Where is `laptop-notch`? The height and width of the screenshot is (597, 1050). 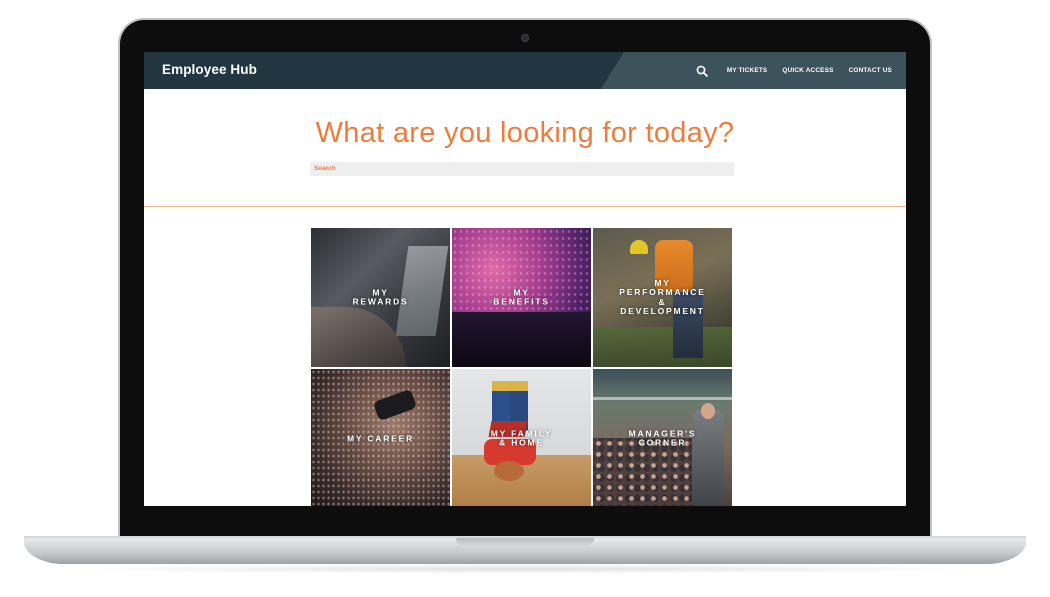 laptop-notch is located at coordinates (525, 542).